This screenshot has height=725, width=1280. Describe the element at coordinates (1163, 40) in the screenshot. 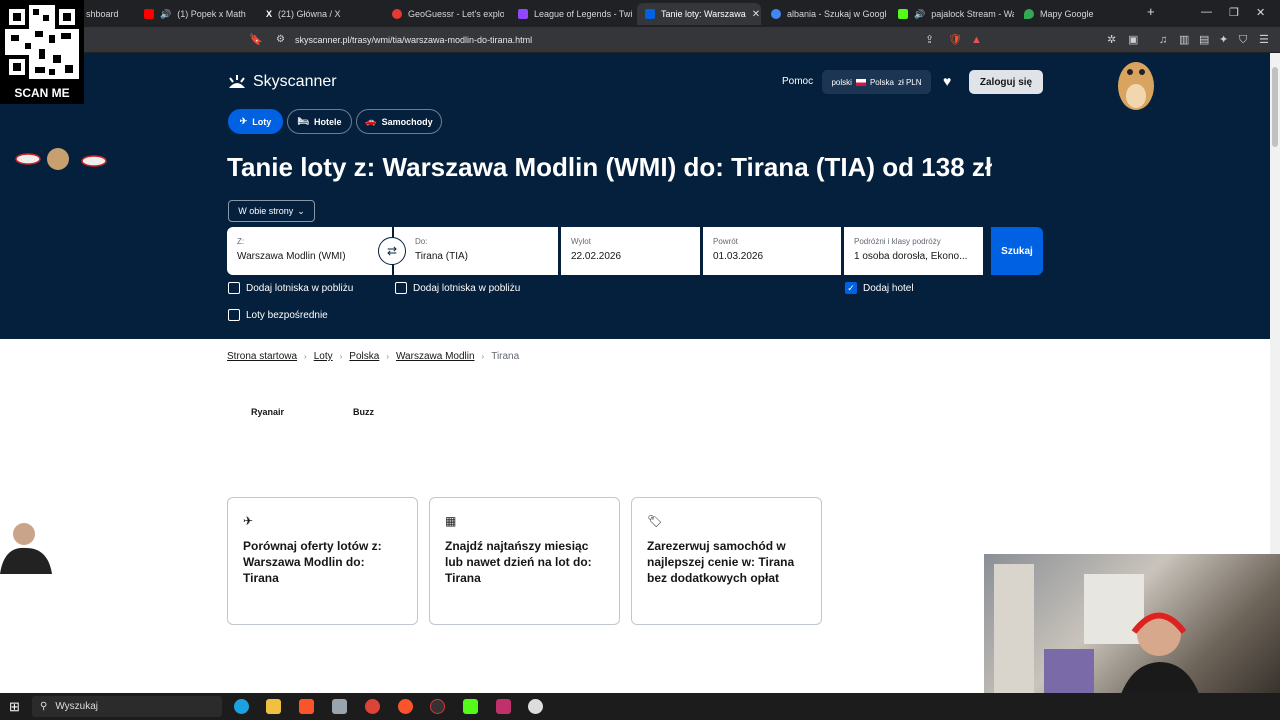

I see `music-icon: ♫` at that location.